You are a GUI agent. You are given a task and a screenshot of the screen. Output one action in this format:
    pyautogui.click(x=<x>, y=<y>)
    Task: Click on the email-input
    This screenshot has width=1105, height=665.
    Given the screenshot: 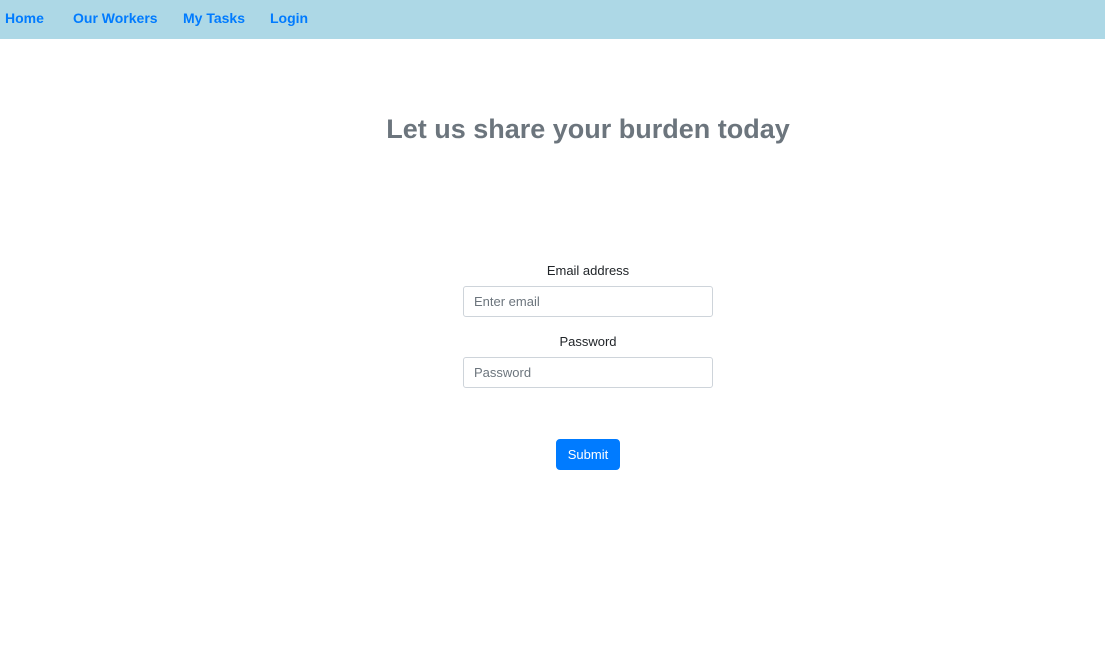 What is the action you would take?
    pyautogui.click(x=588, y=301)
    